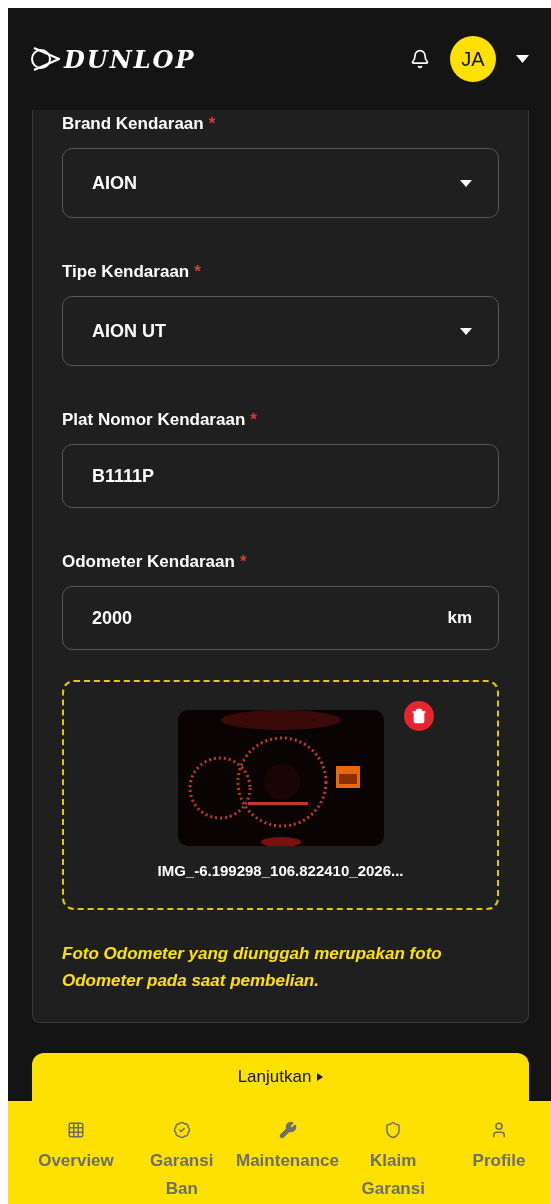 The height and width of the screenshot is (1204, 551). Describe the element at coordinates (473, 59) in the screenshot. I see `user-avatar: JA` at that location.